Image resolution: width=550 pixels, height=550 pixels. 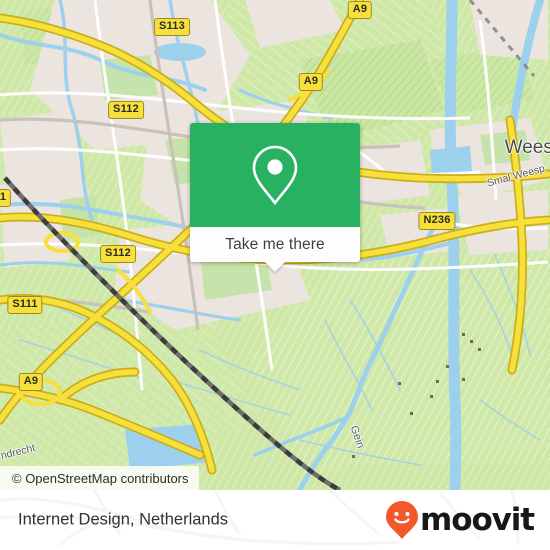 What do you see at coordinates (6, 198) in the screenshot?
I see `road-shield-1-8: 1` at bounding box center [6, 198].